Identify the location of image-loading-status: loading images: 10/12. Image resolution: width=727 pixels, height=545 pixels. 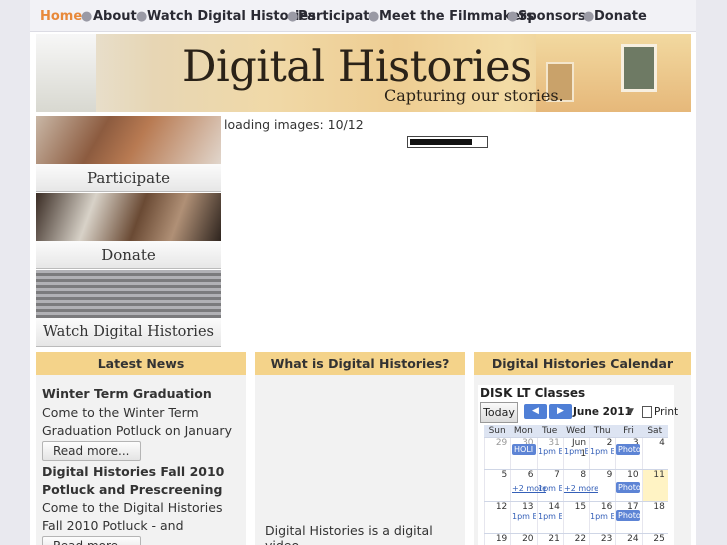
(294, 124).